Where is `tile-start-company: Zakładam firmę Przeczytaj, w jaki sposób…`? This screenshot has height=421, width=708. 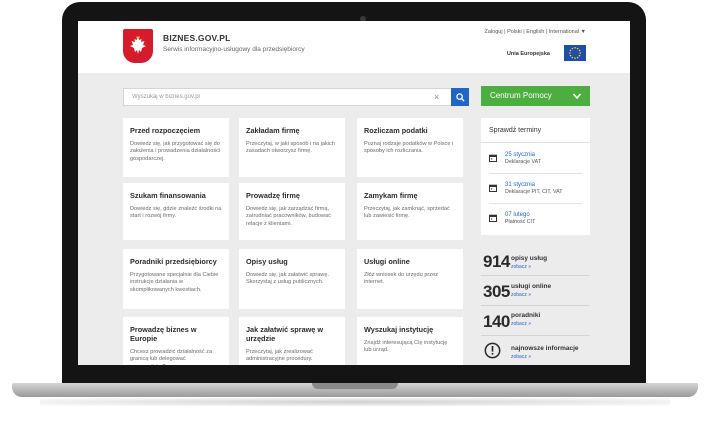
tile-start-company: Zakładam firmę Przeczytaj, w jaki sposób… is located at coordinates (292, 147).